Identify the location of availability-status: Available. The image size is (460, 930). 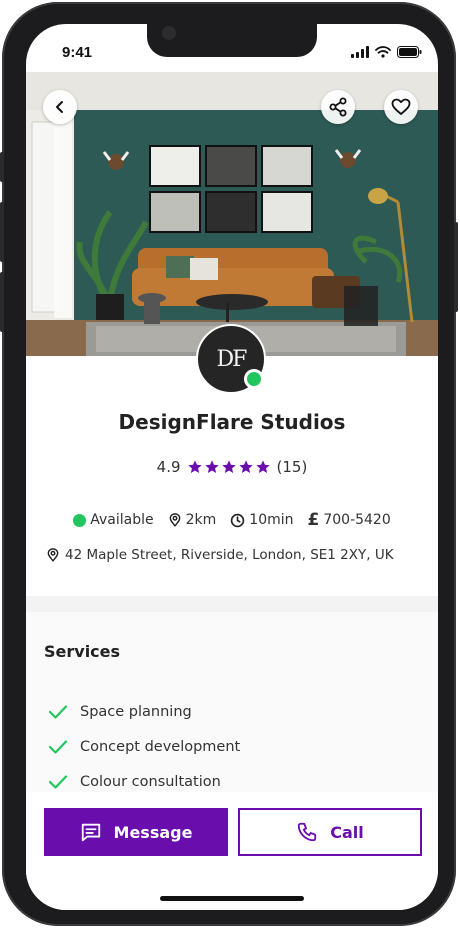
(113, 520).